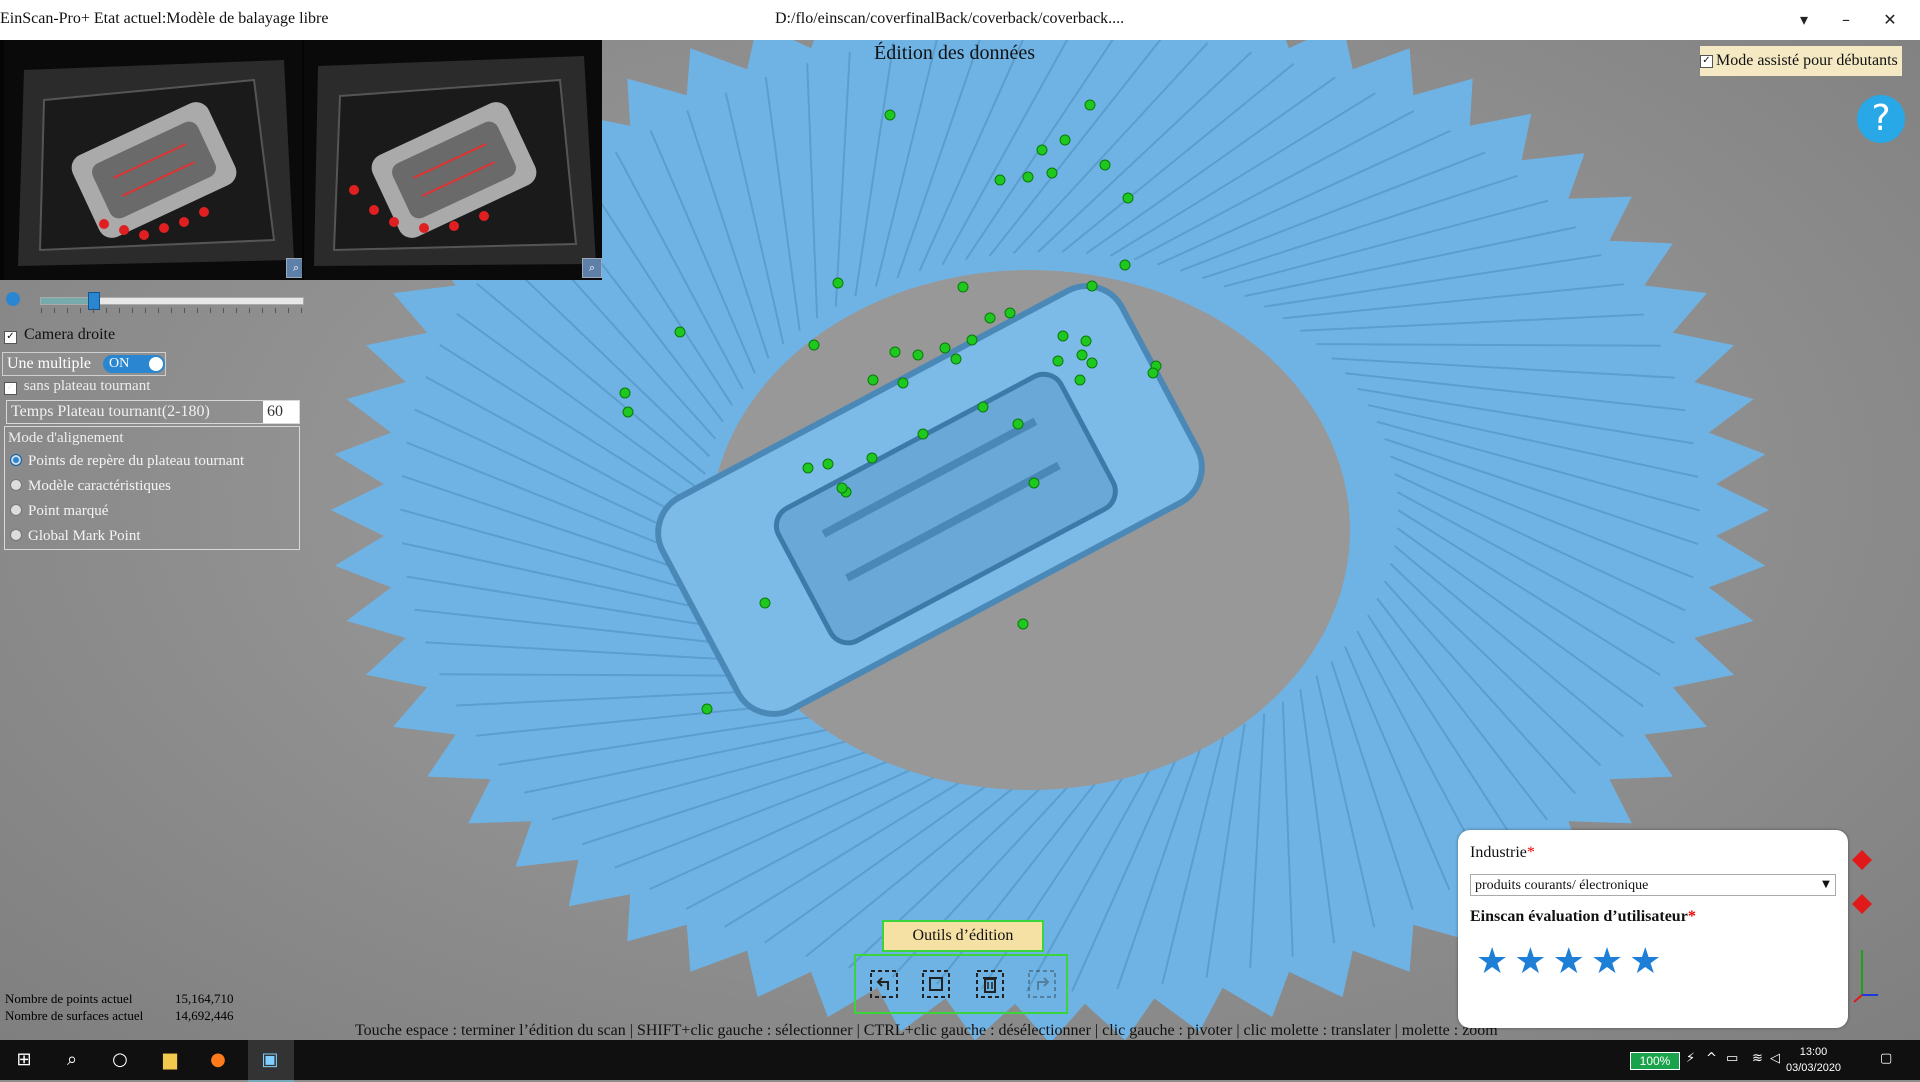  I want to click on brightness-icon, so click(13, 299).